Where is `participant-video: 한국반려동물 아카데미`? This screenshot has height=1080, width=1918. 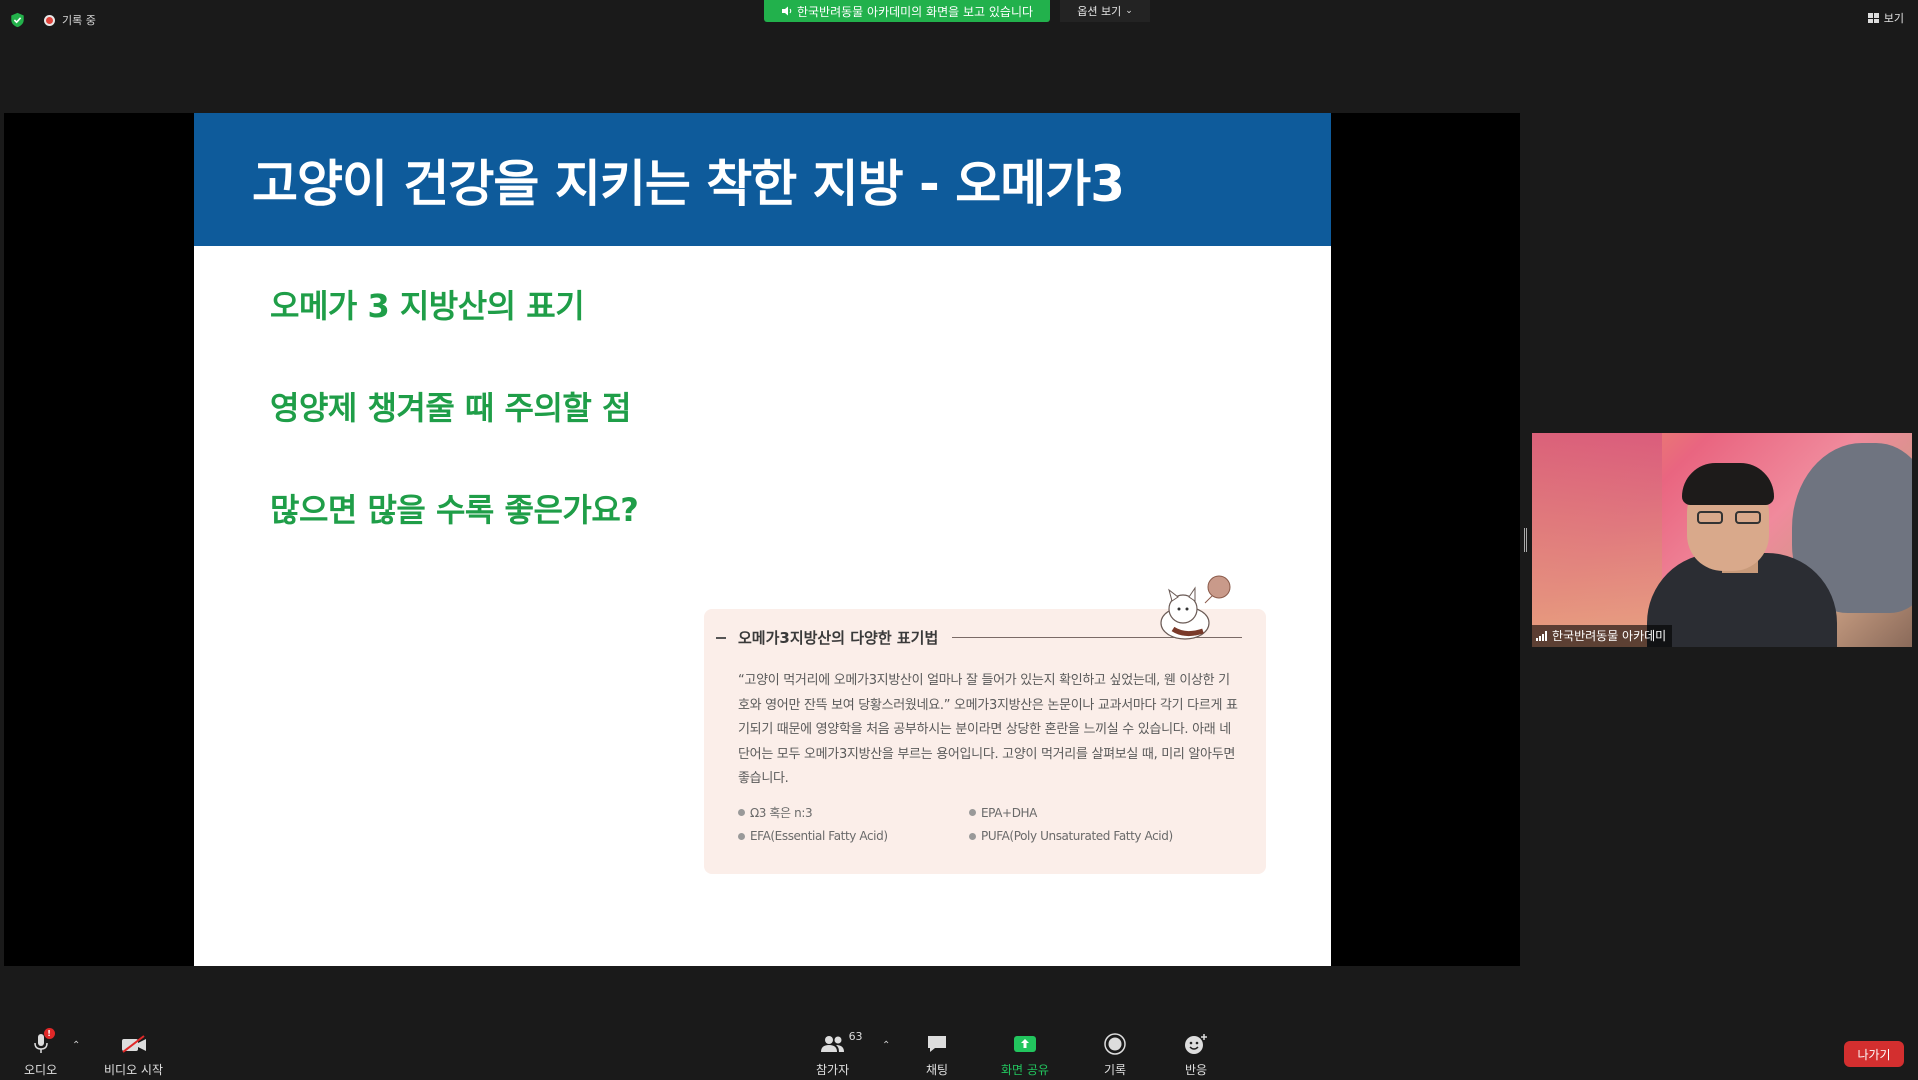 participant-video: 한국반려동물 아카데미 is located at coordinates (1722, 540).